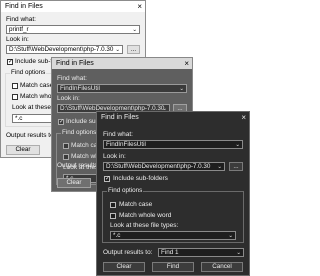 Image resolution: width=320 pixels, height=276 pixels. What do you see at coordinates (170, 252) in the screenshot?
I see `output-results-value: Find 1` at bounding box center [170, 252].